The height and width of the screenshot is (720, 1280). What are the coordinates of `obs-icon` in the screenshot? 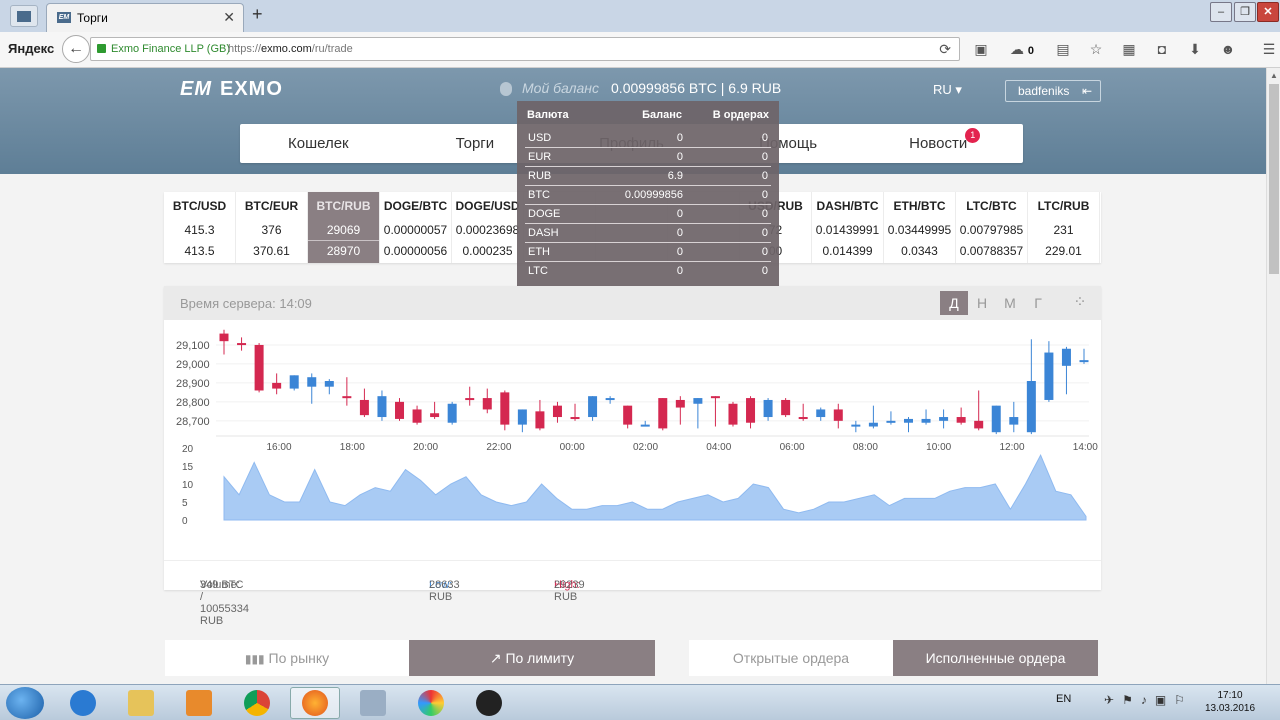 It's located at (489, 703).